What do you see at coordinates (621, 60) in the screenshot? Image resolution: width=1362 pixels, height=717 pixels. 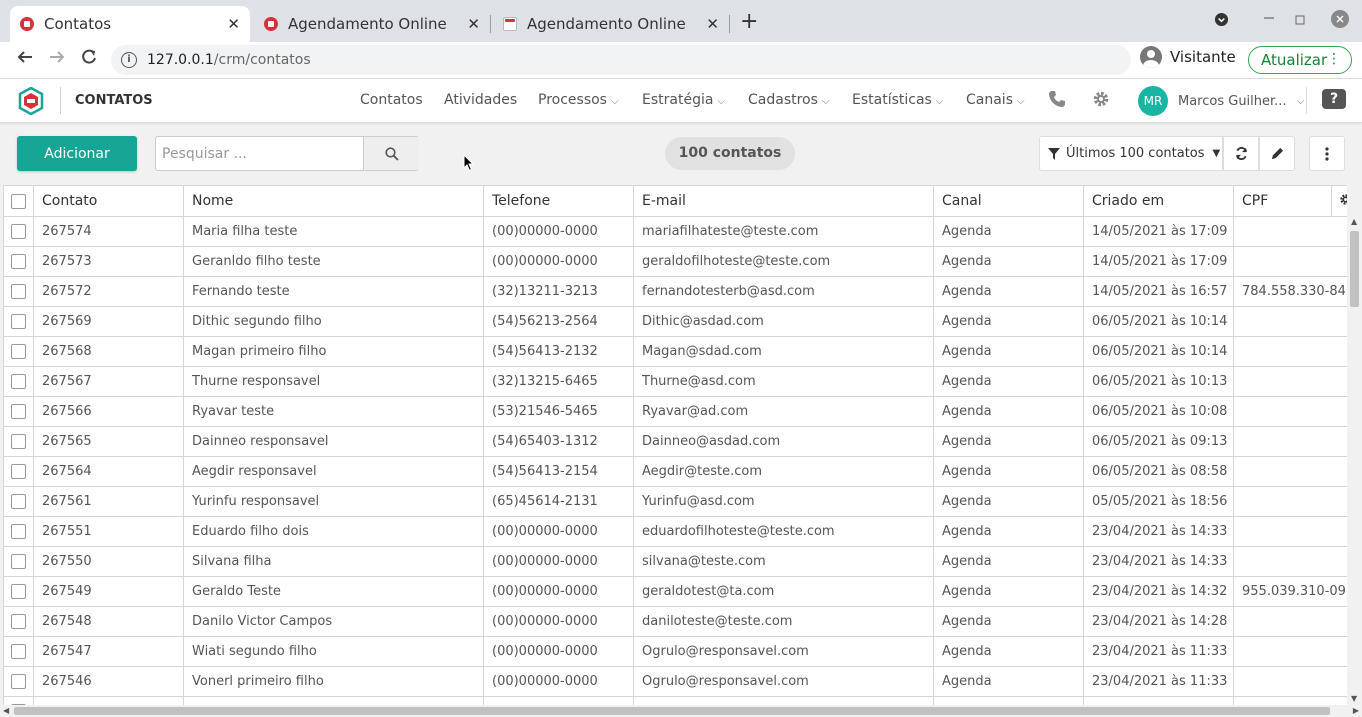 I see `url-field: i 127.0.0.1/crm/contatos` at bounding box center [621, 60].